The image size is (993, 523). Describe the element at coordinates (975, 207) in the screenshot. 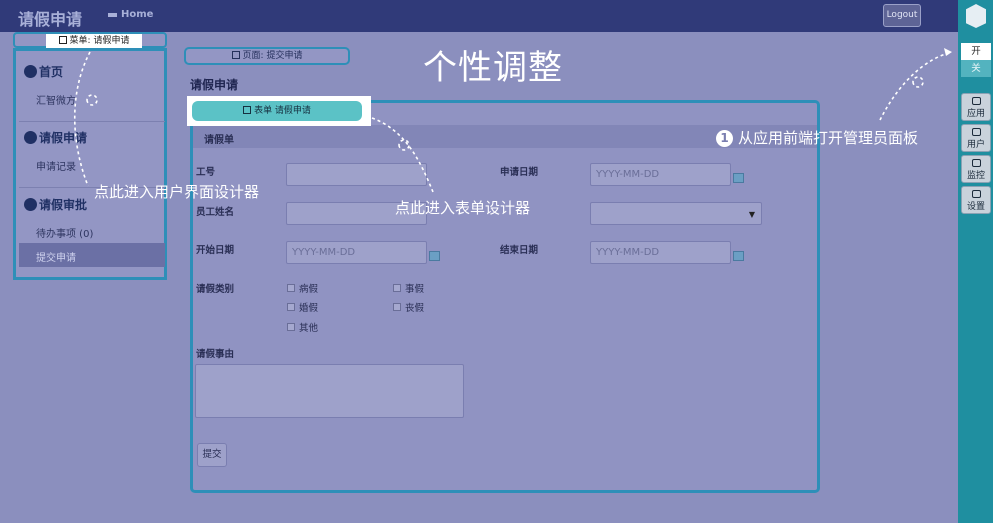

I see `settings-label: 设置` at that location.